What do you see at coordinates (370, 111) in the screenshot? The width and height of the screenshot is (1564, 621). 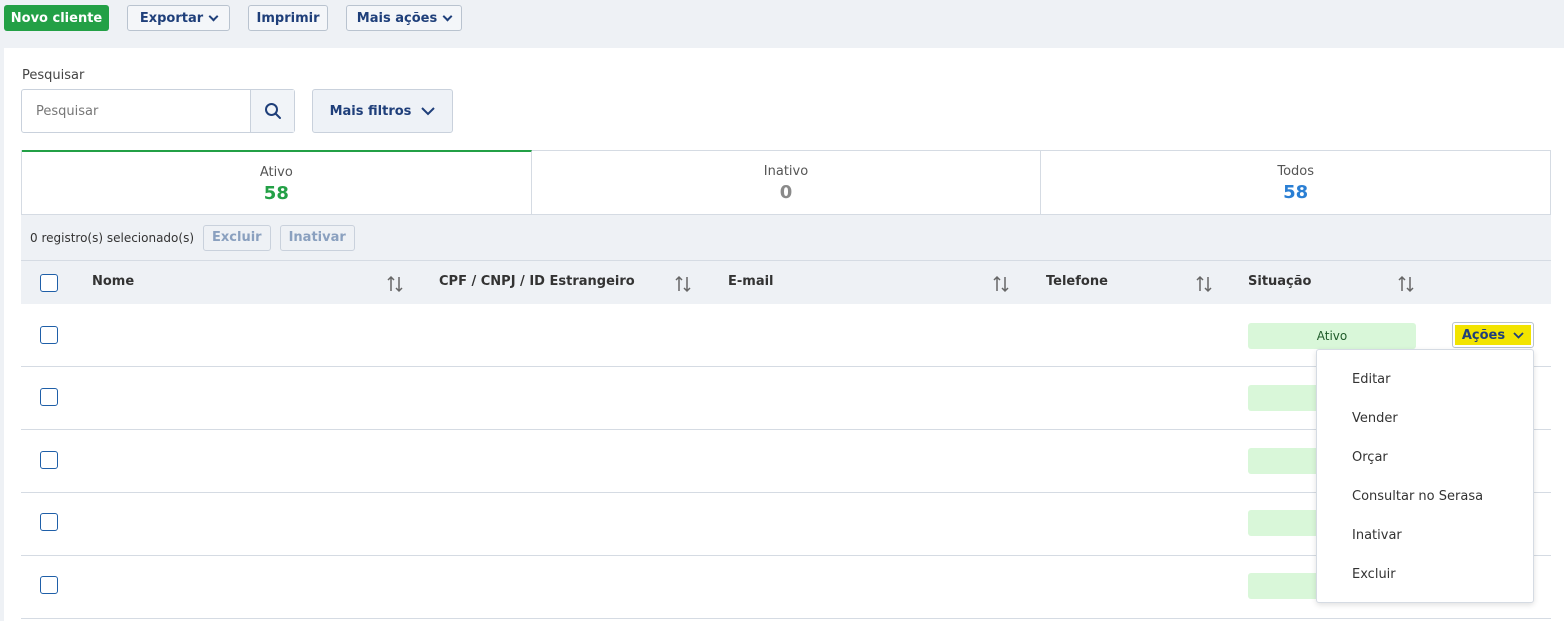 I see `more-filters-label: Mais filtros` at bounding box center [370, 111].